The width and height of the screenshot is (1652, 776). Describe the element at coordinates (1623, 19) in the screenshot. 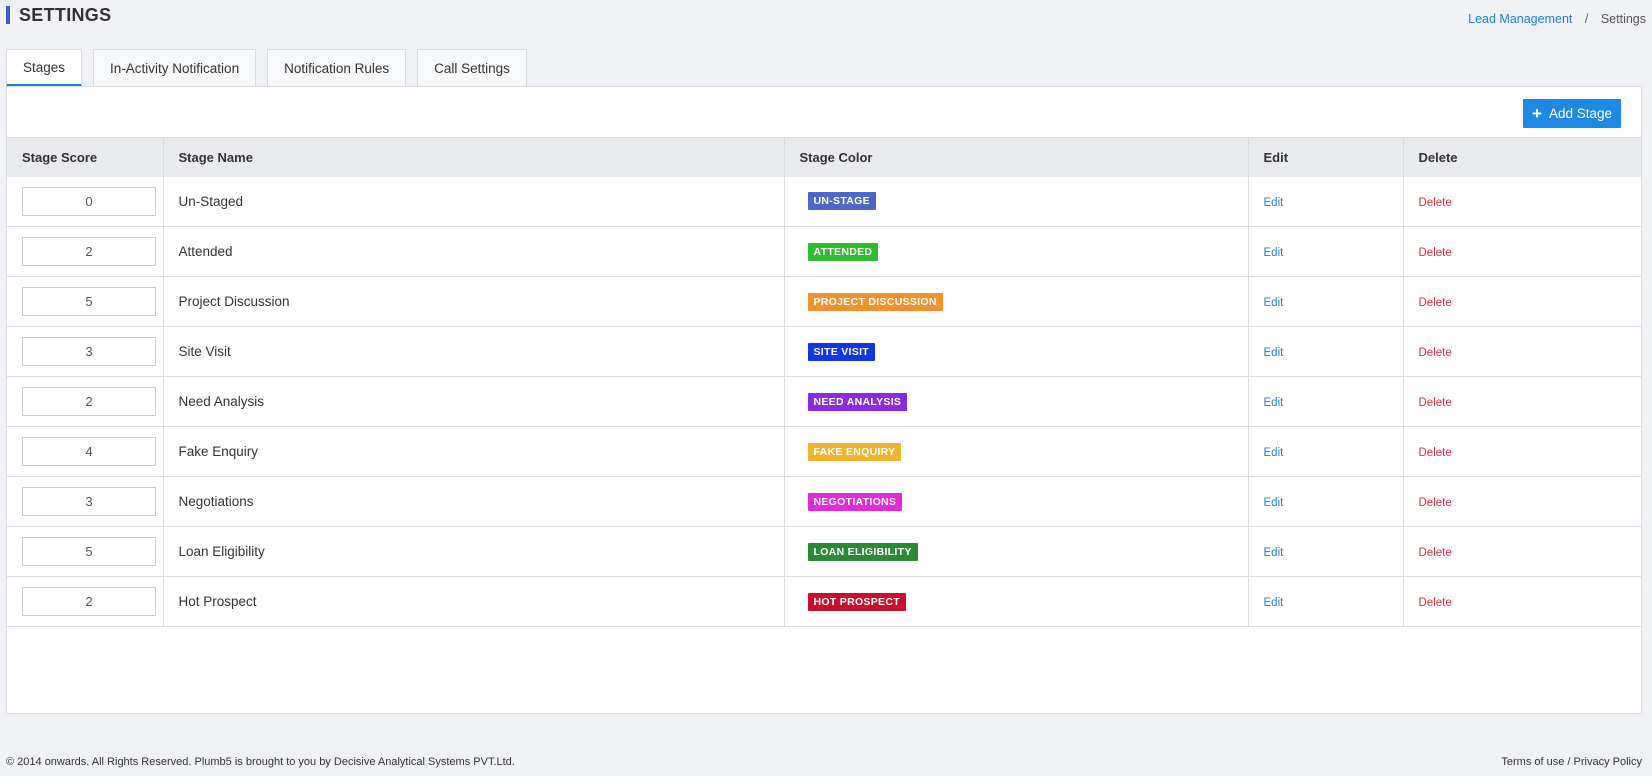

I see `breadcrumb-current: Settings` at that location.